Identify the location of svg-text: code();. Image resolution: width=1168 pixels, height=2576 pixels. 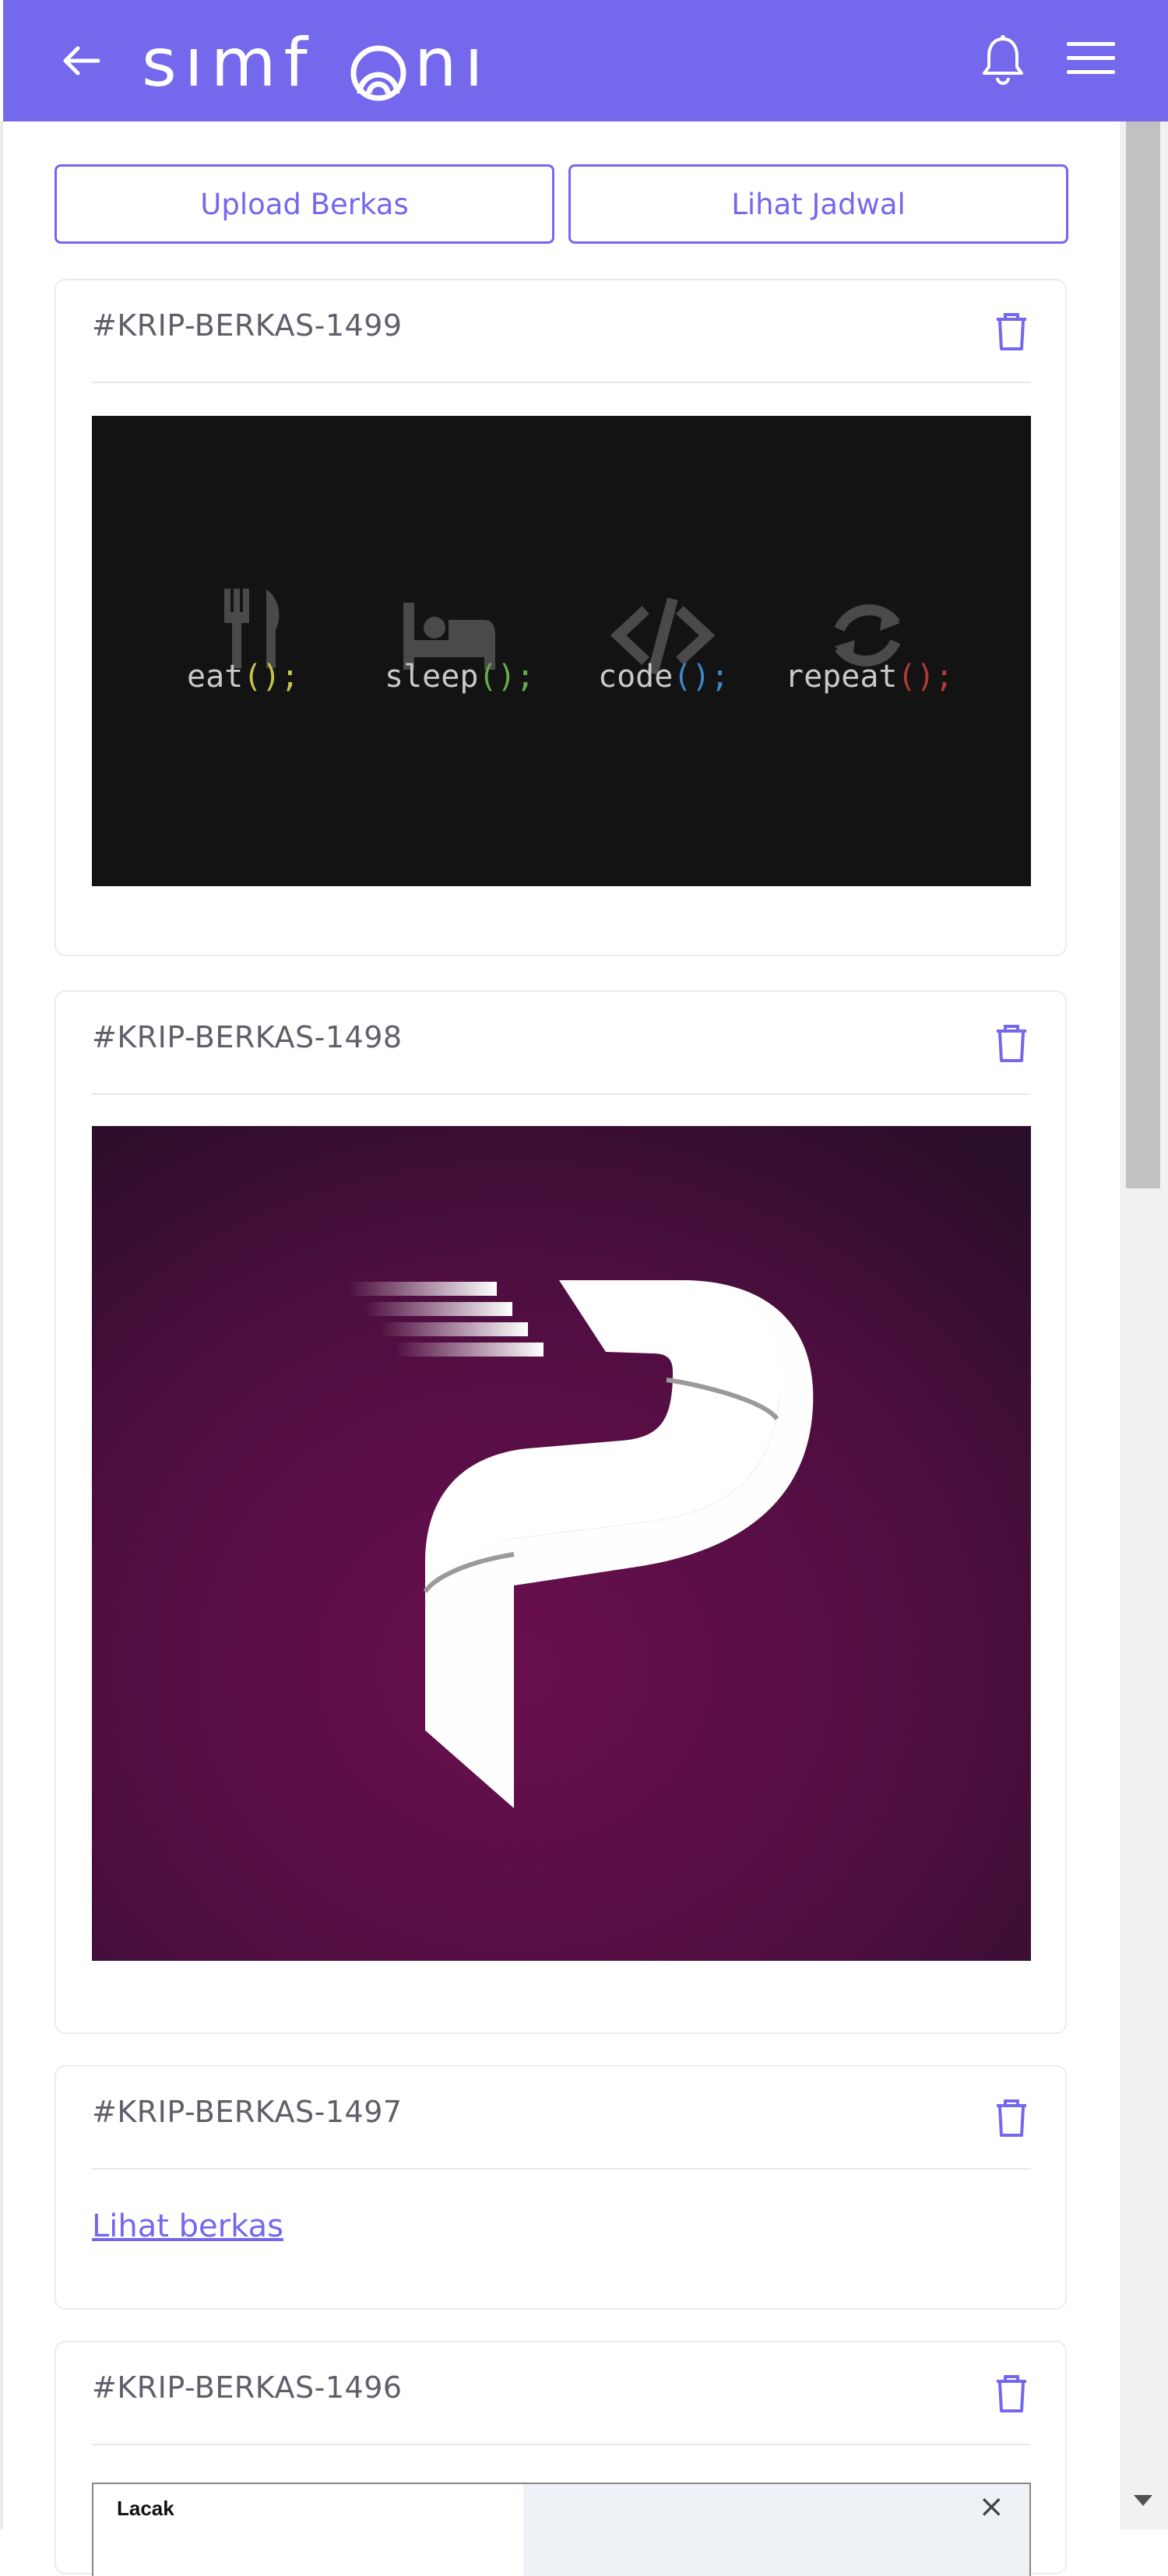
(664, 677).